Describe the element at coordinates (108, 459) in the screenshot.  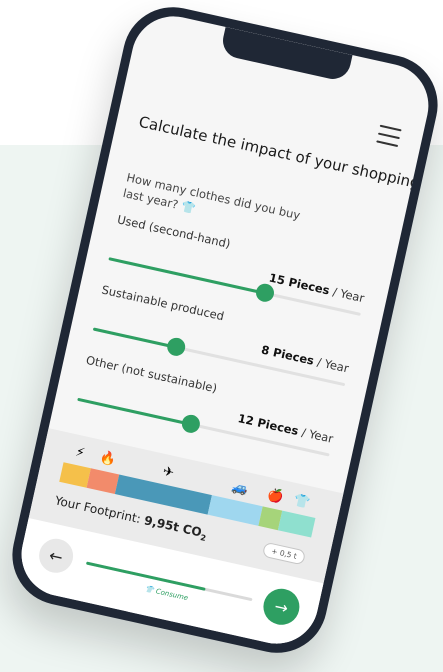
I see `fire-icon: 🔥` at that location.